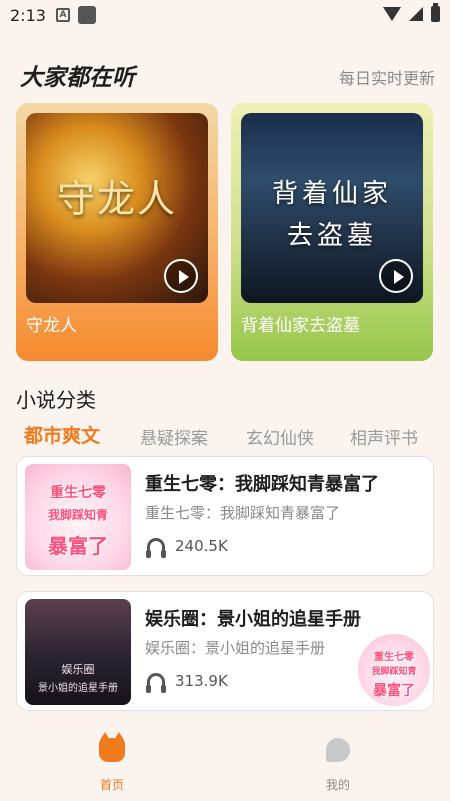  What do you see at coordinates (386, 78) in the screenshot?
I see `section-update-note: 每日实时更新` at bounding box center [386, 78].